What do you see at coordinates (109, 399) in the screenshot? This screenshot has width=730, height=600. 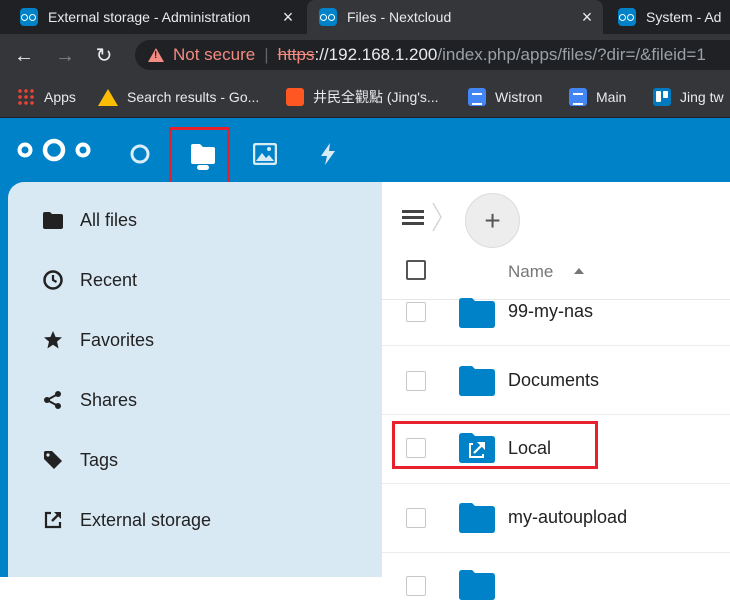 I see `sidebar-item-label: Shares` at bounding box center [109, 399].